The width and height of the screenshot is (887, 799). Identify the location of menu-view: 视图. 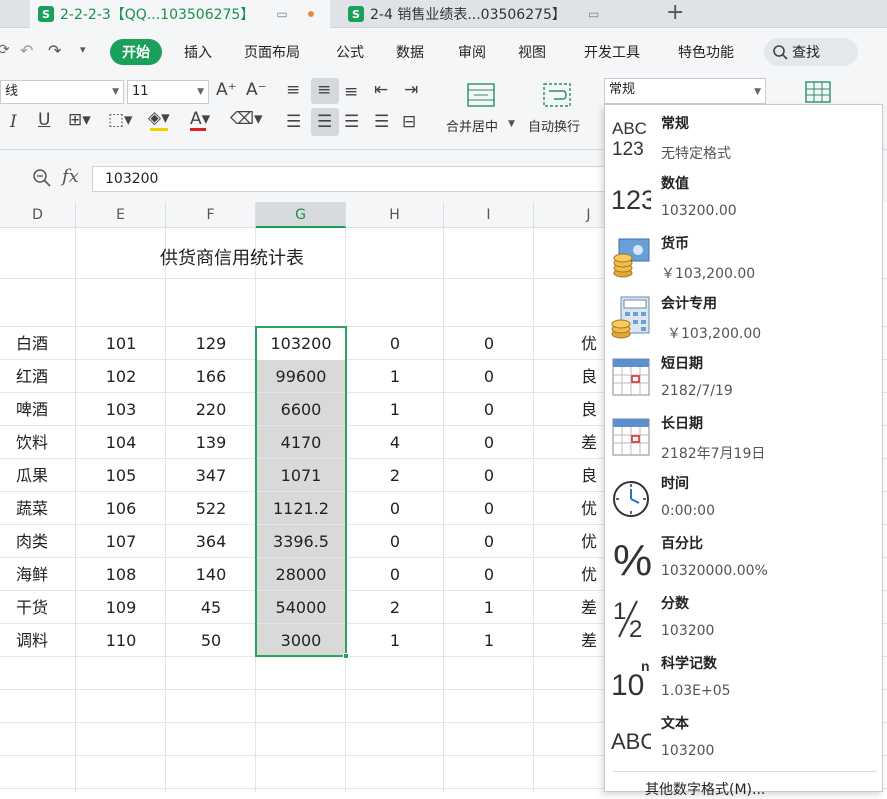
(532, 52).